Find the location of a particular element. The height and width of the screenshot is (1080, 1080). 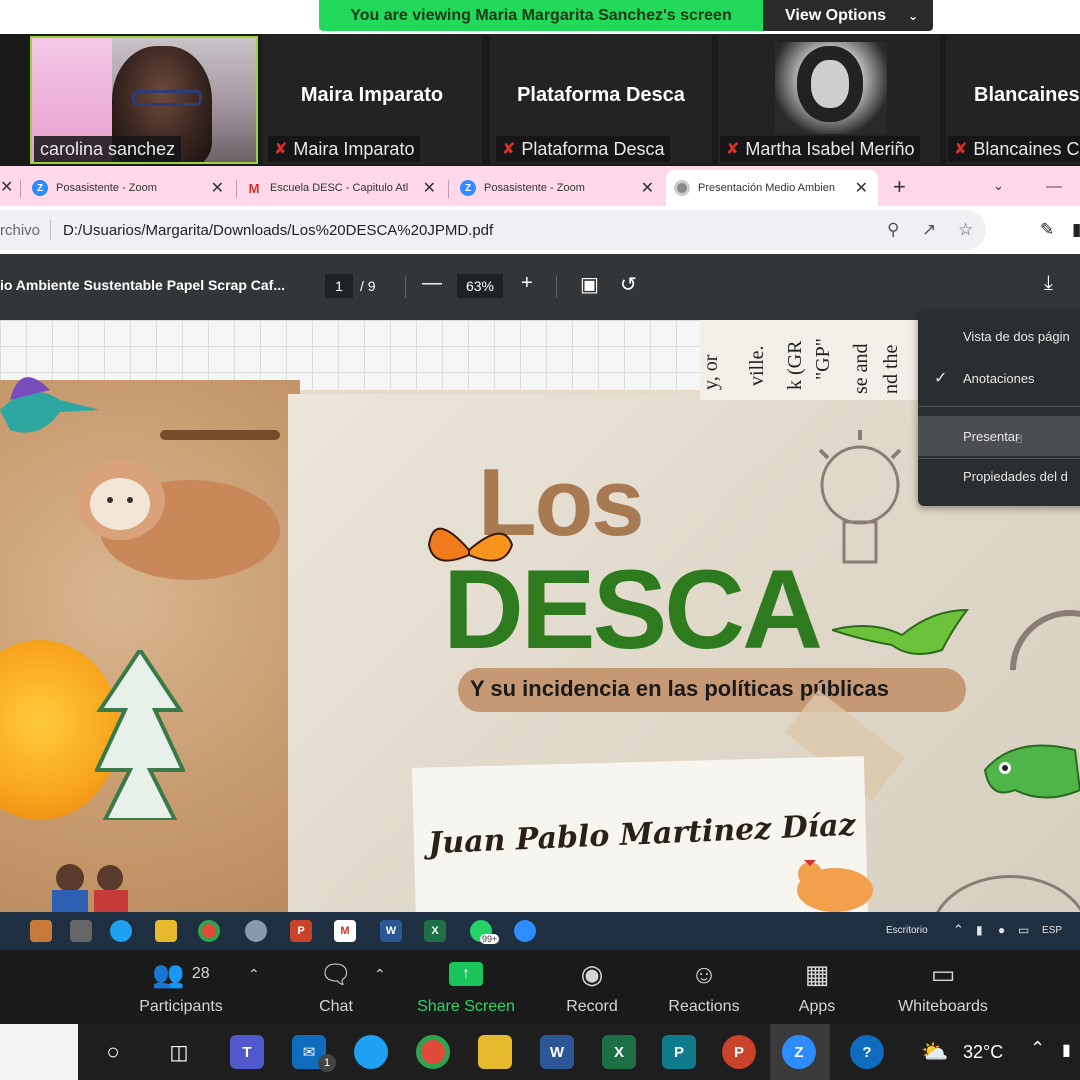

fit-page-icon: ▣ is located at coordinates (589, 284).